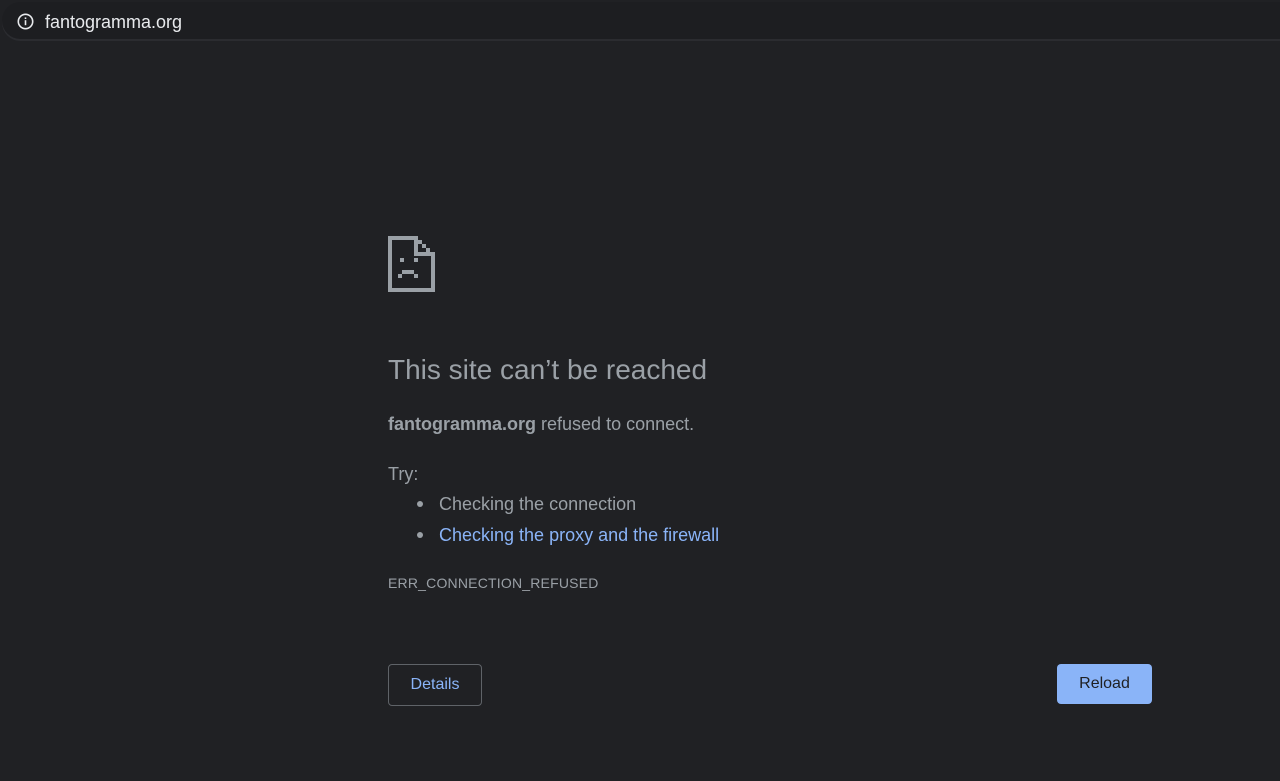 The image size is (1280, 781). I want to click on info-circle-icon, so click(25, 21).